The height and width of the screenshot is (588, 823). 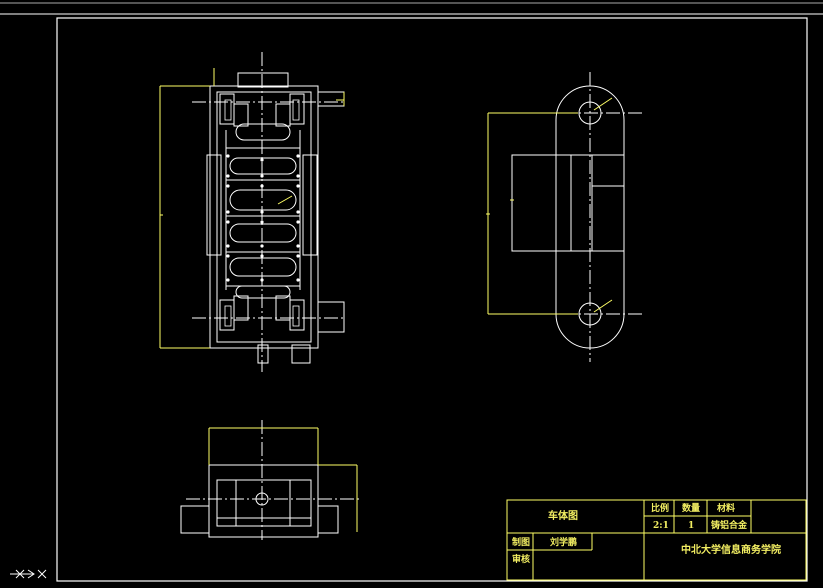 What do you see at coordinates (691, 508) in the screenshot?
I see `quantity-label: 数量` at bounding box center [691, 508].